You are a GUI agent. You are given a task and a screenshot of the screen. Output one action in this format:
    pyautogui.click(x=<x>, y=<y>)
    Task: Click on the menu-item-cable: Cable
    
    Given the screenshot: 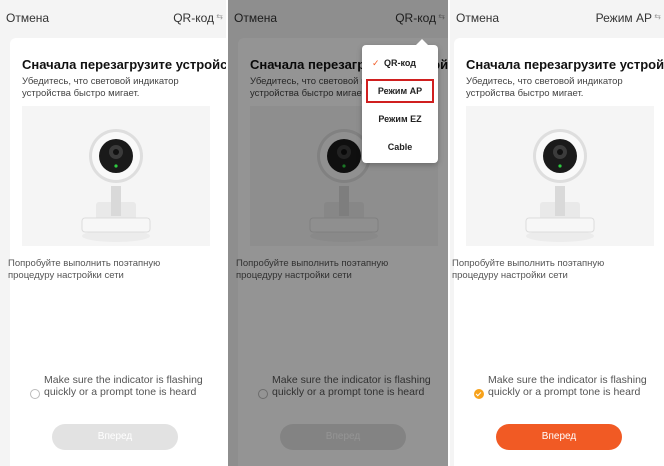 What is the action you would take?
    pyautogui.click(x=400, y=147)
    